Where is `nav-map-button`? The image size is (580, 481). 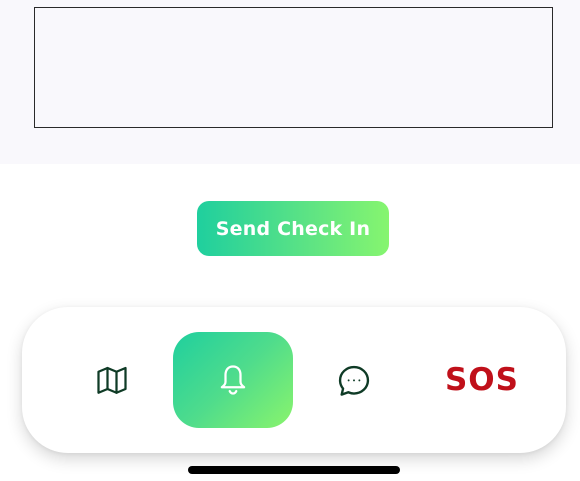 nav-map-button is located at coordinates (112, 380).